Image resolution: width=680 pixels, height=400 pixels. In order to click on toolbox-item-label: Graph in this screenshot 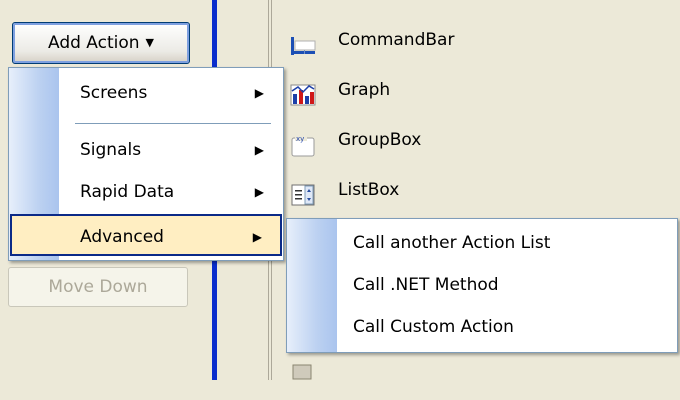, I will do `click(364, 90)`.